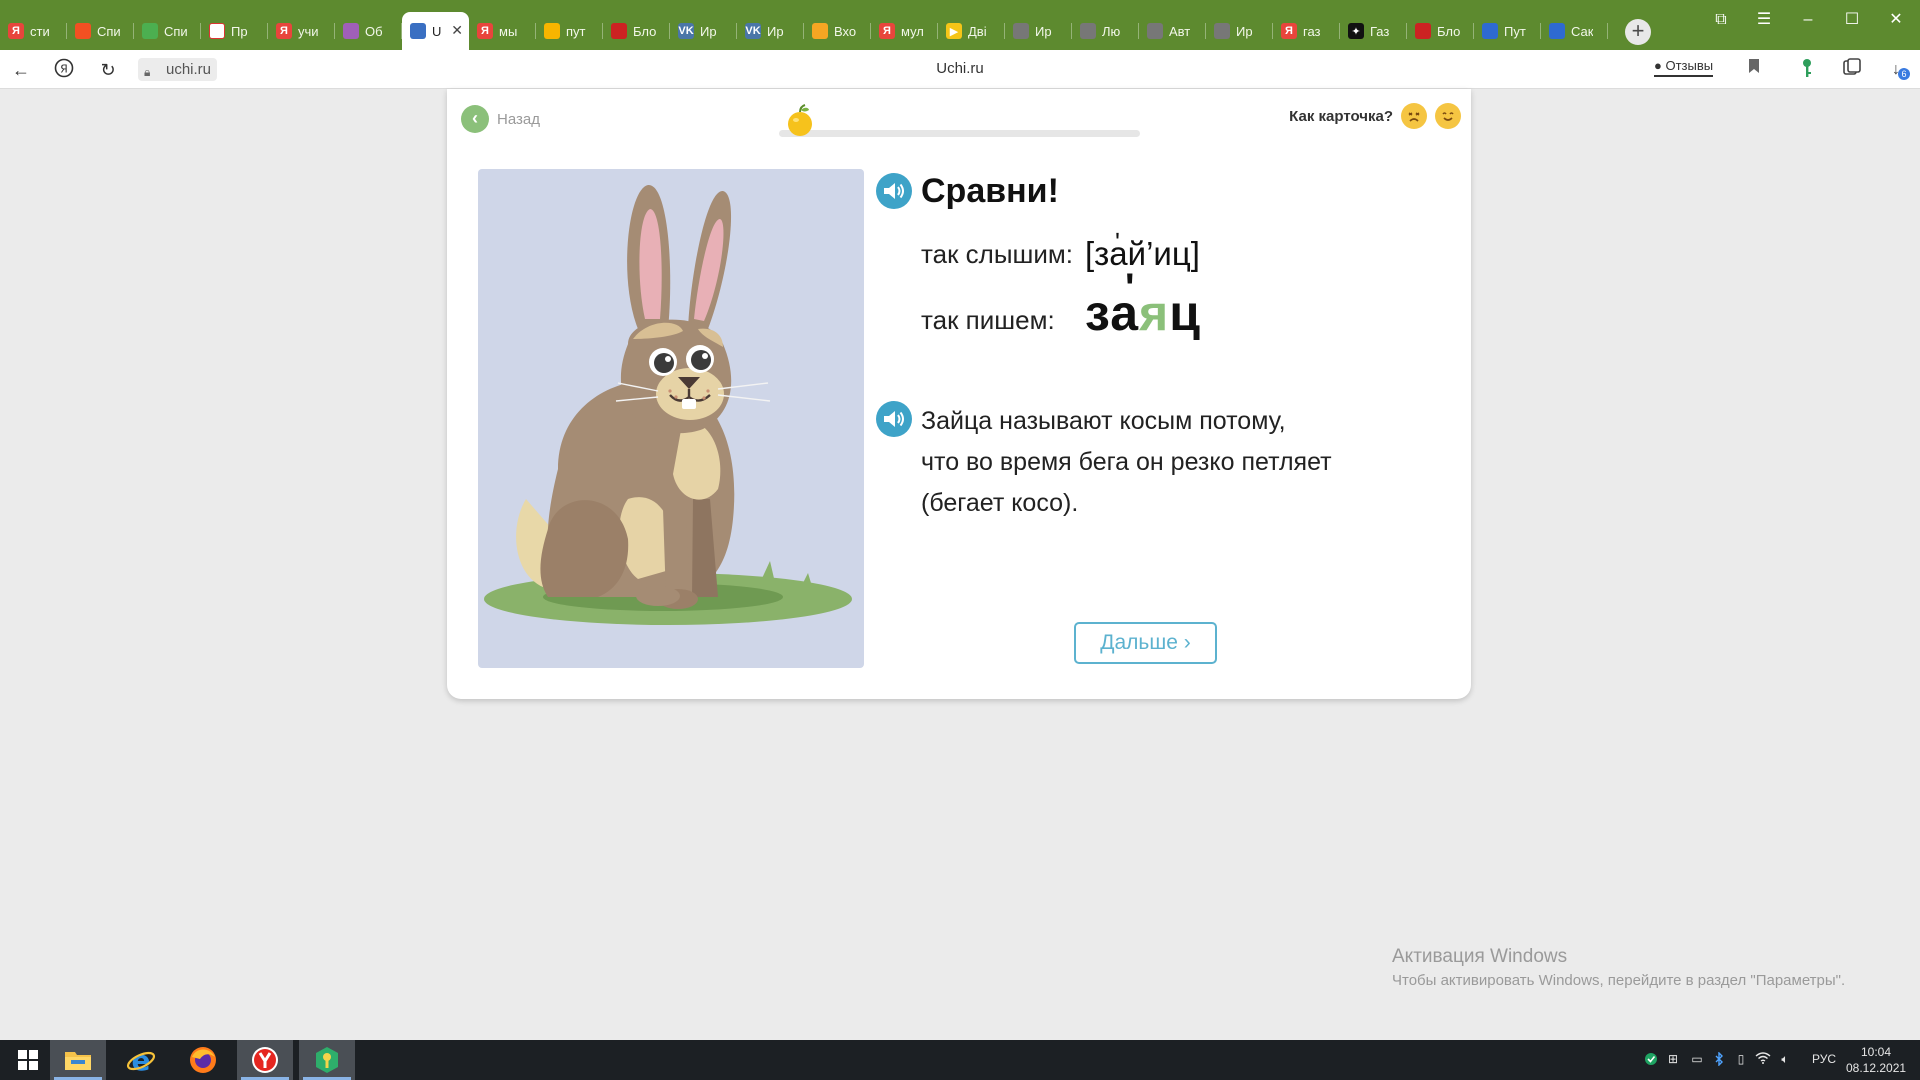 The height and width of the screenshot is (1080, 1920). I want to click on browser-tab: Лю, so click(1105, 31).